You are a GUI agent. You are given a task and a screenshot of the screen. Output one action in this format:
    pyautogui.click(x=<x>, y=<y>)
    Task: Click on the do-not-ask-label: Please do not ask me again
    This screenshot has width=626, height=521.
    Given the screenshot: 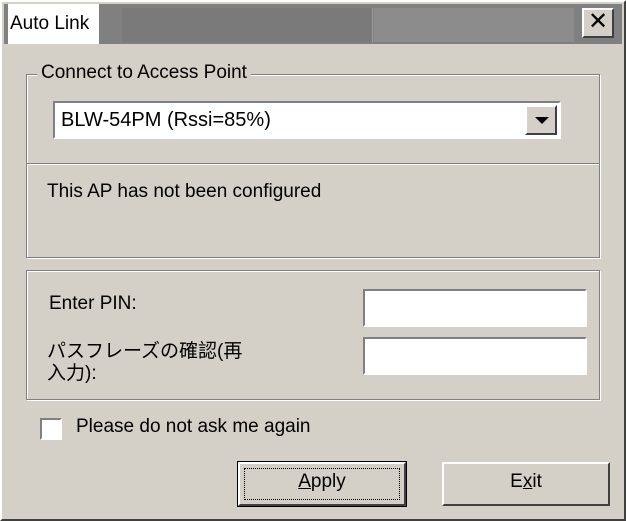 What is the action you would take?
    pyautogui.click(x=193, y=427)
    